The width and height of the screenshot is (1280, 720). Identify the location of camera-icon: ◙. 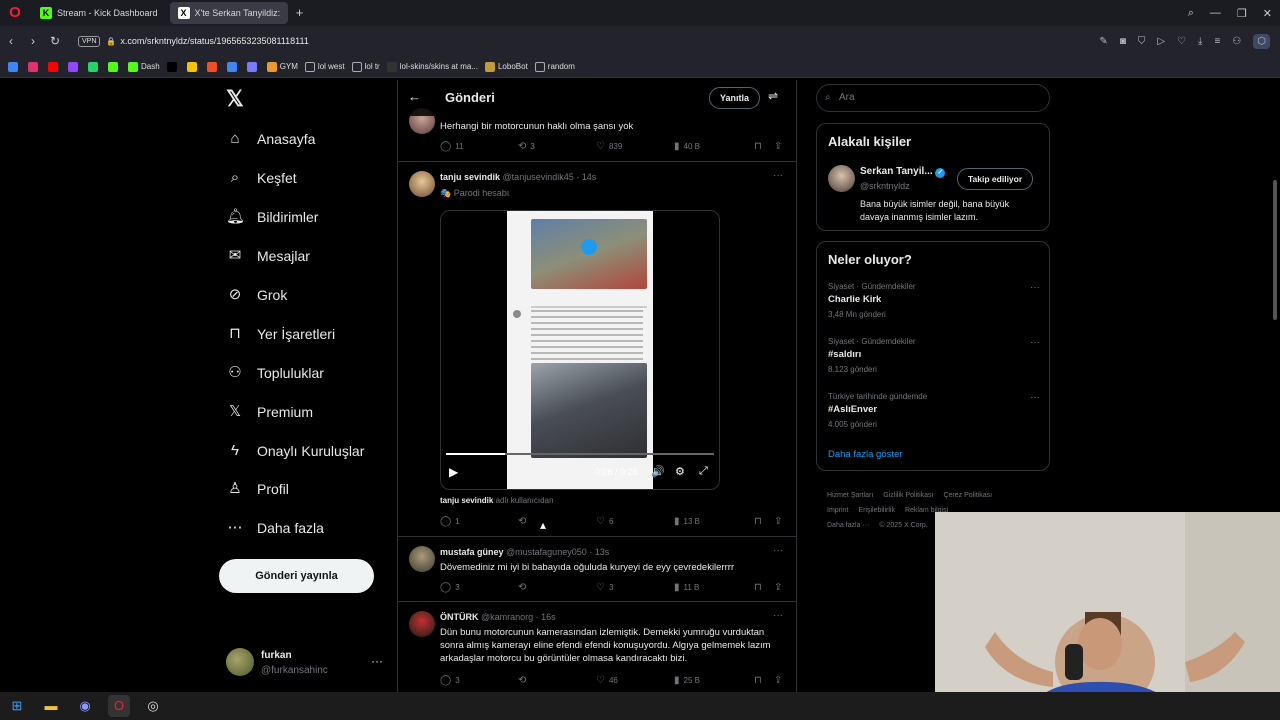
(1123, 41).